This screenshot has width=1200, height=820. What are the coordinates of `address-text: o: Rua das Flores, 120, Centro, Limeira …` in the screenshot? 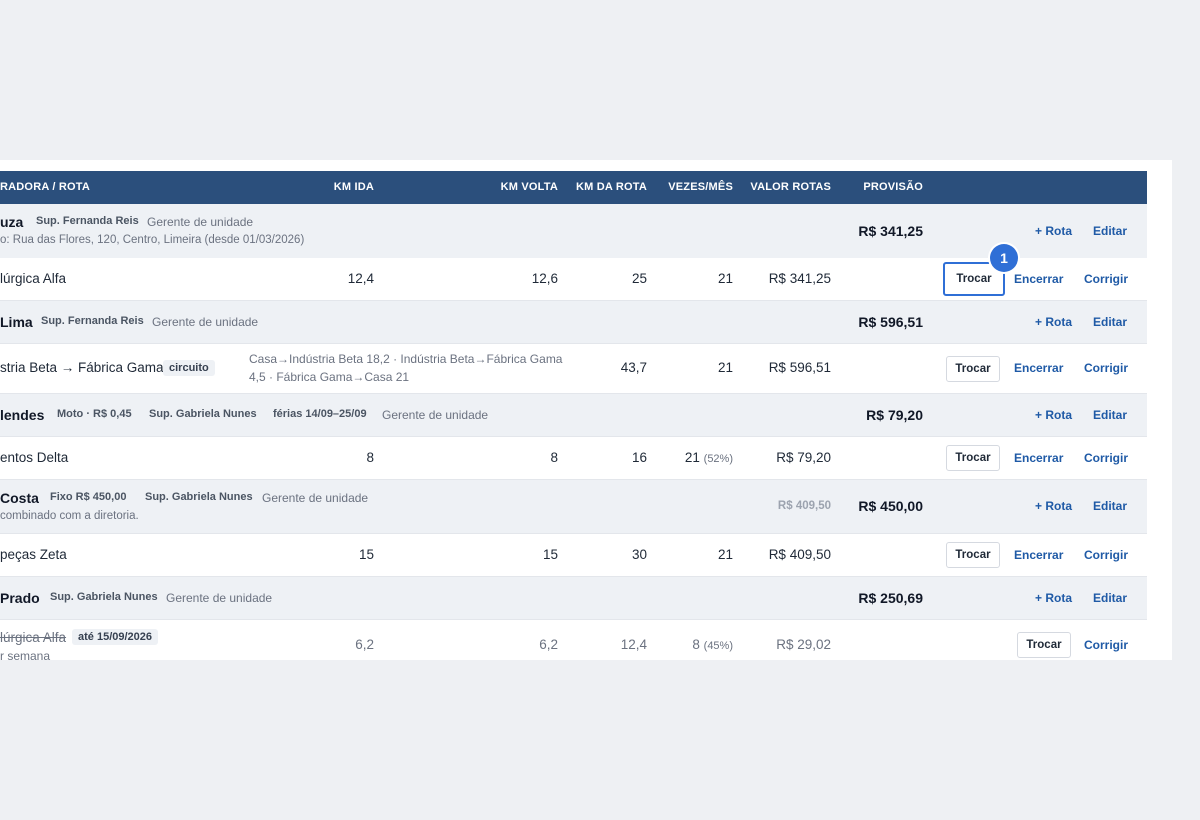 It's located at (152, 240).